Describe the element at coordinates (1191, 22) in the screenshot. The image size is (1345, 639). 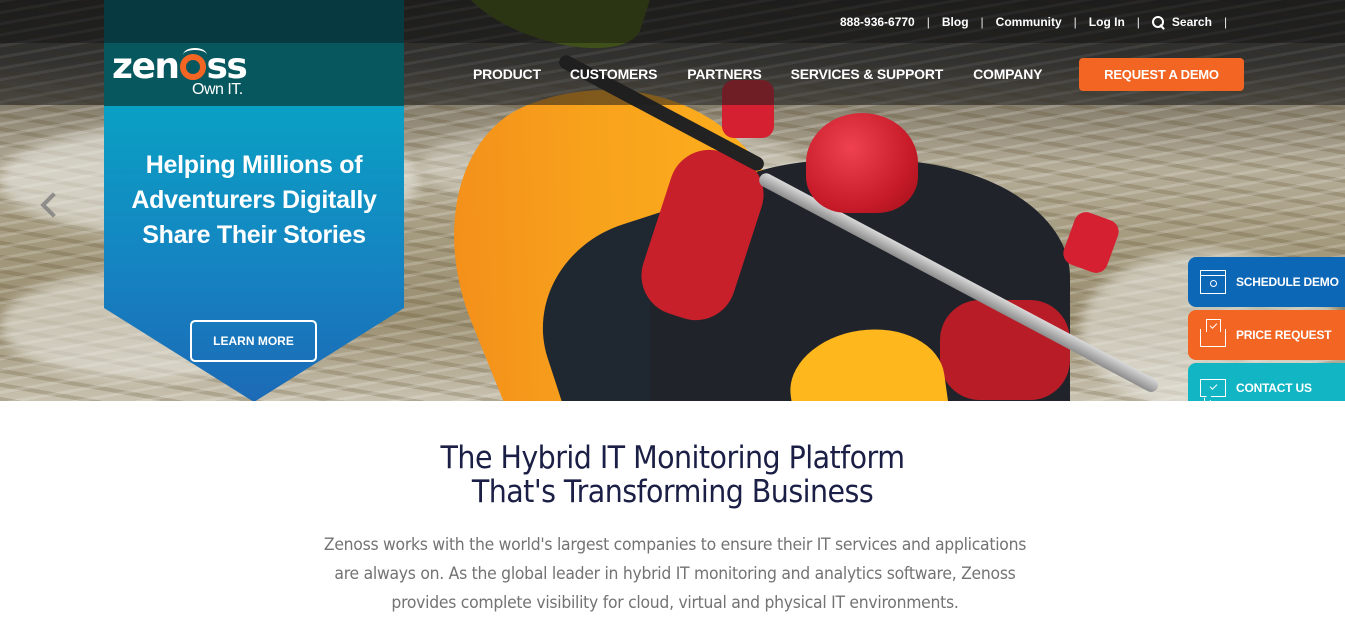
I see `search-label: Search` at that location.